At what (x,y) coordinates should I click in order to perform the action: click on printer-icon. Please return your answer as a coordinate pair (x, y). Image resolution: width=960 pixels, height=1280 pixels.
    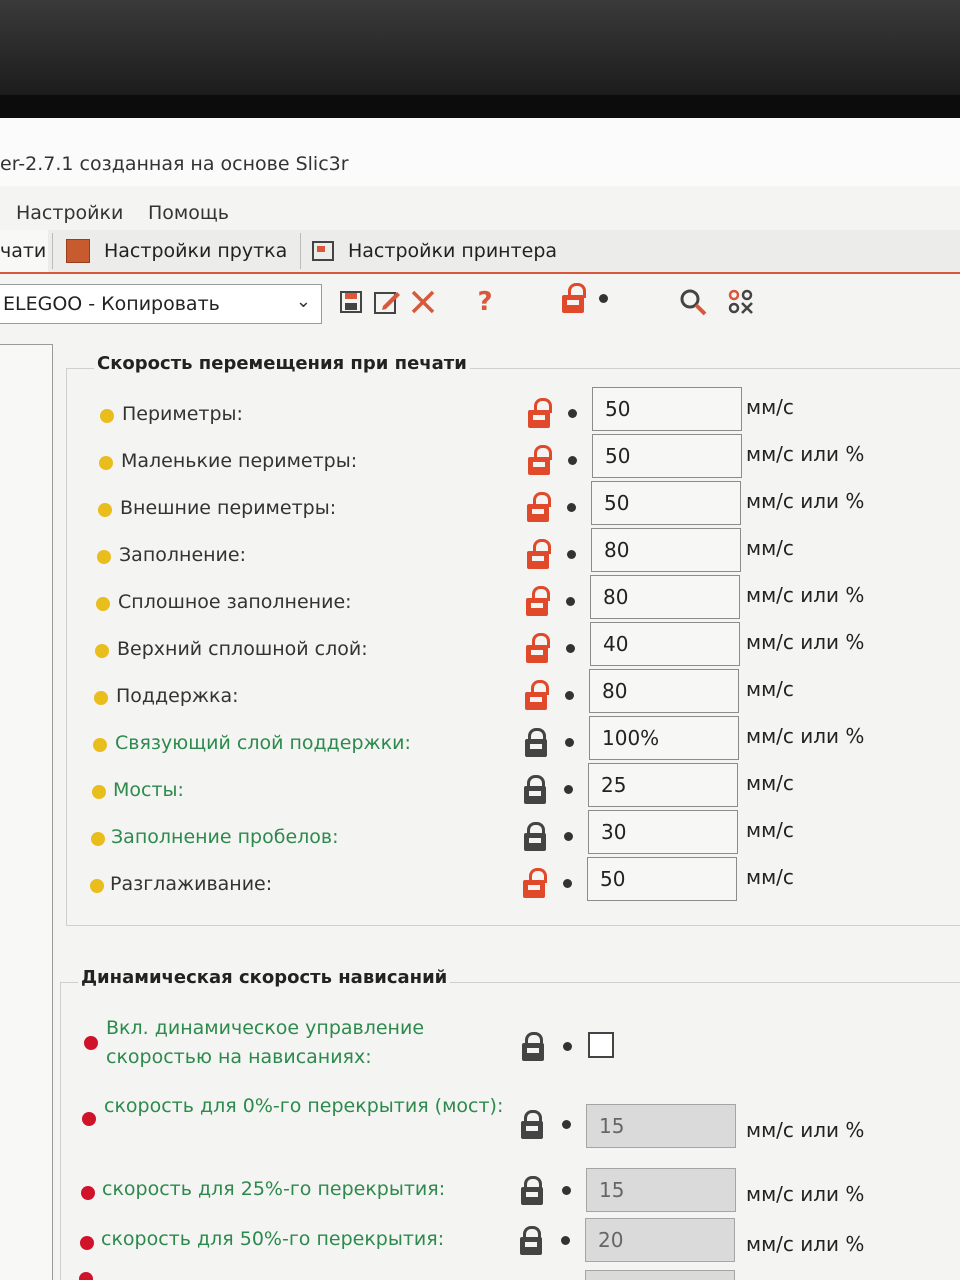
    Looking at the image, I should click on (323, 251).